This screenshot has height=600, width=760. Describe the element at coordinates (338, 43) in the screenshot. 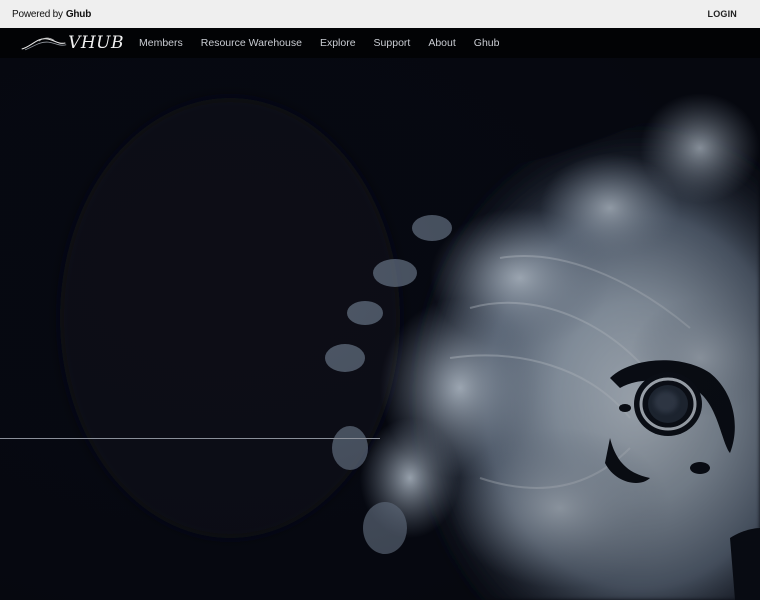

I see `nav-item-explore: Explore` at that location.